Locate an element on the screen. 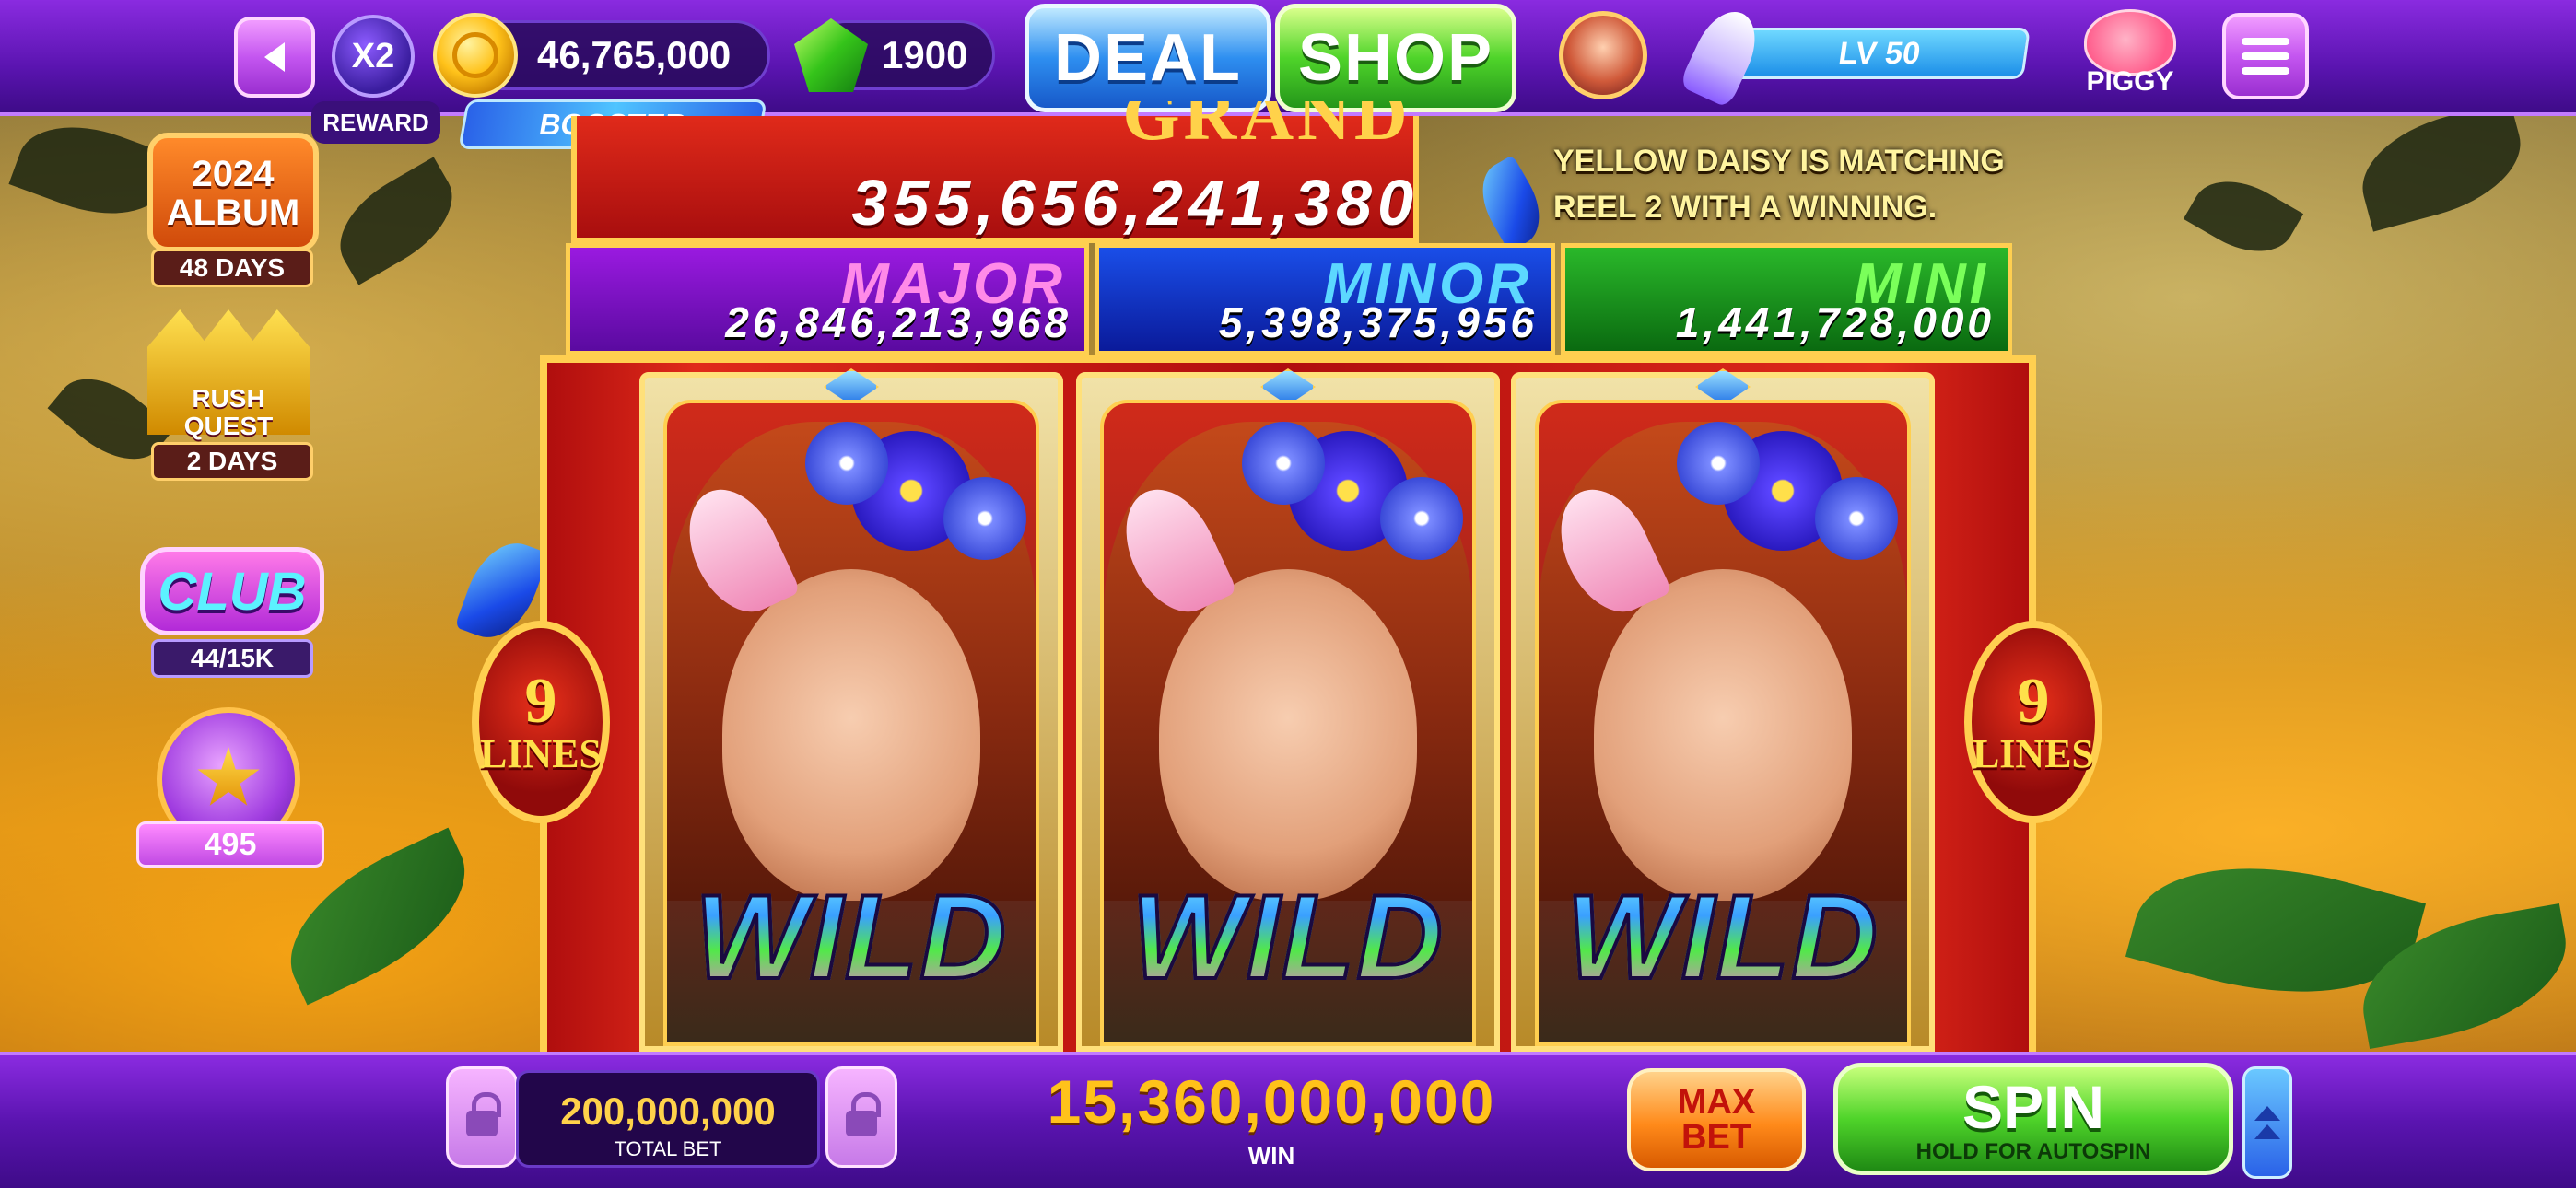 The image size is (2576, 1188). mini-value: 1,441,728,000 is located at coordinates (1835, 322).